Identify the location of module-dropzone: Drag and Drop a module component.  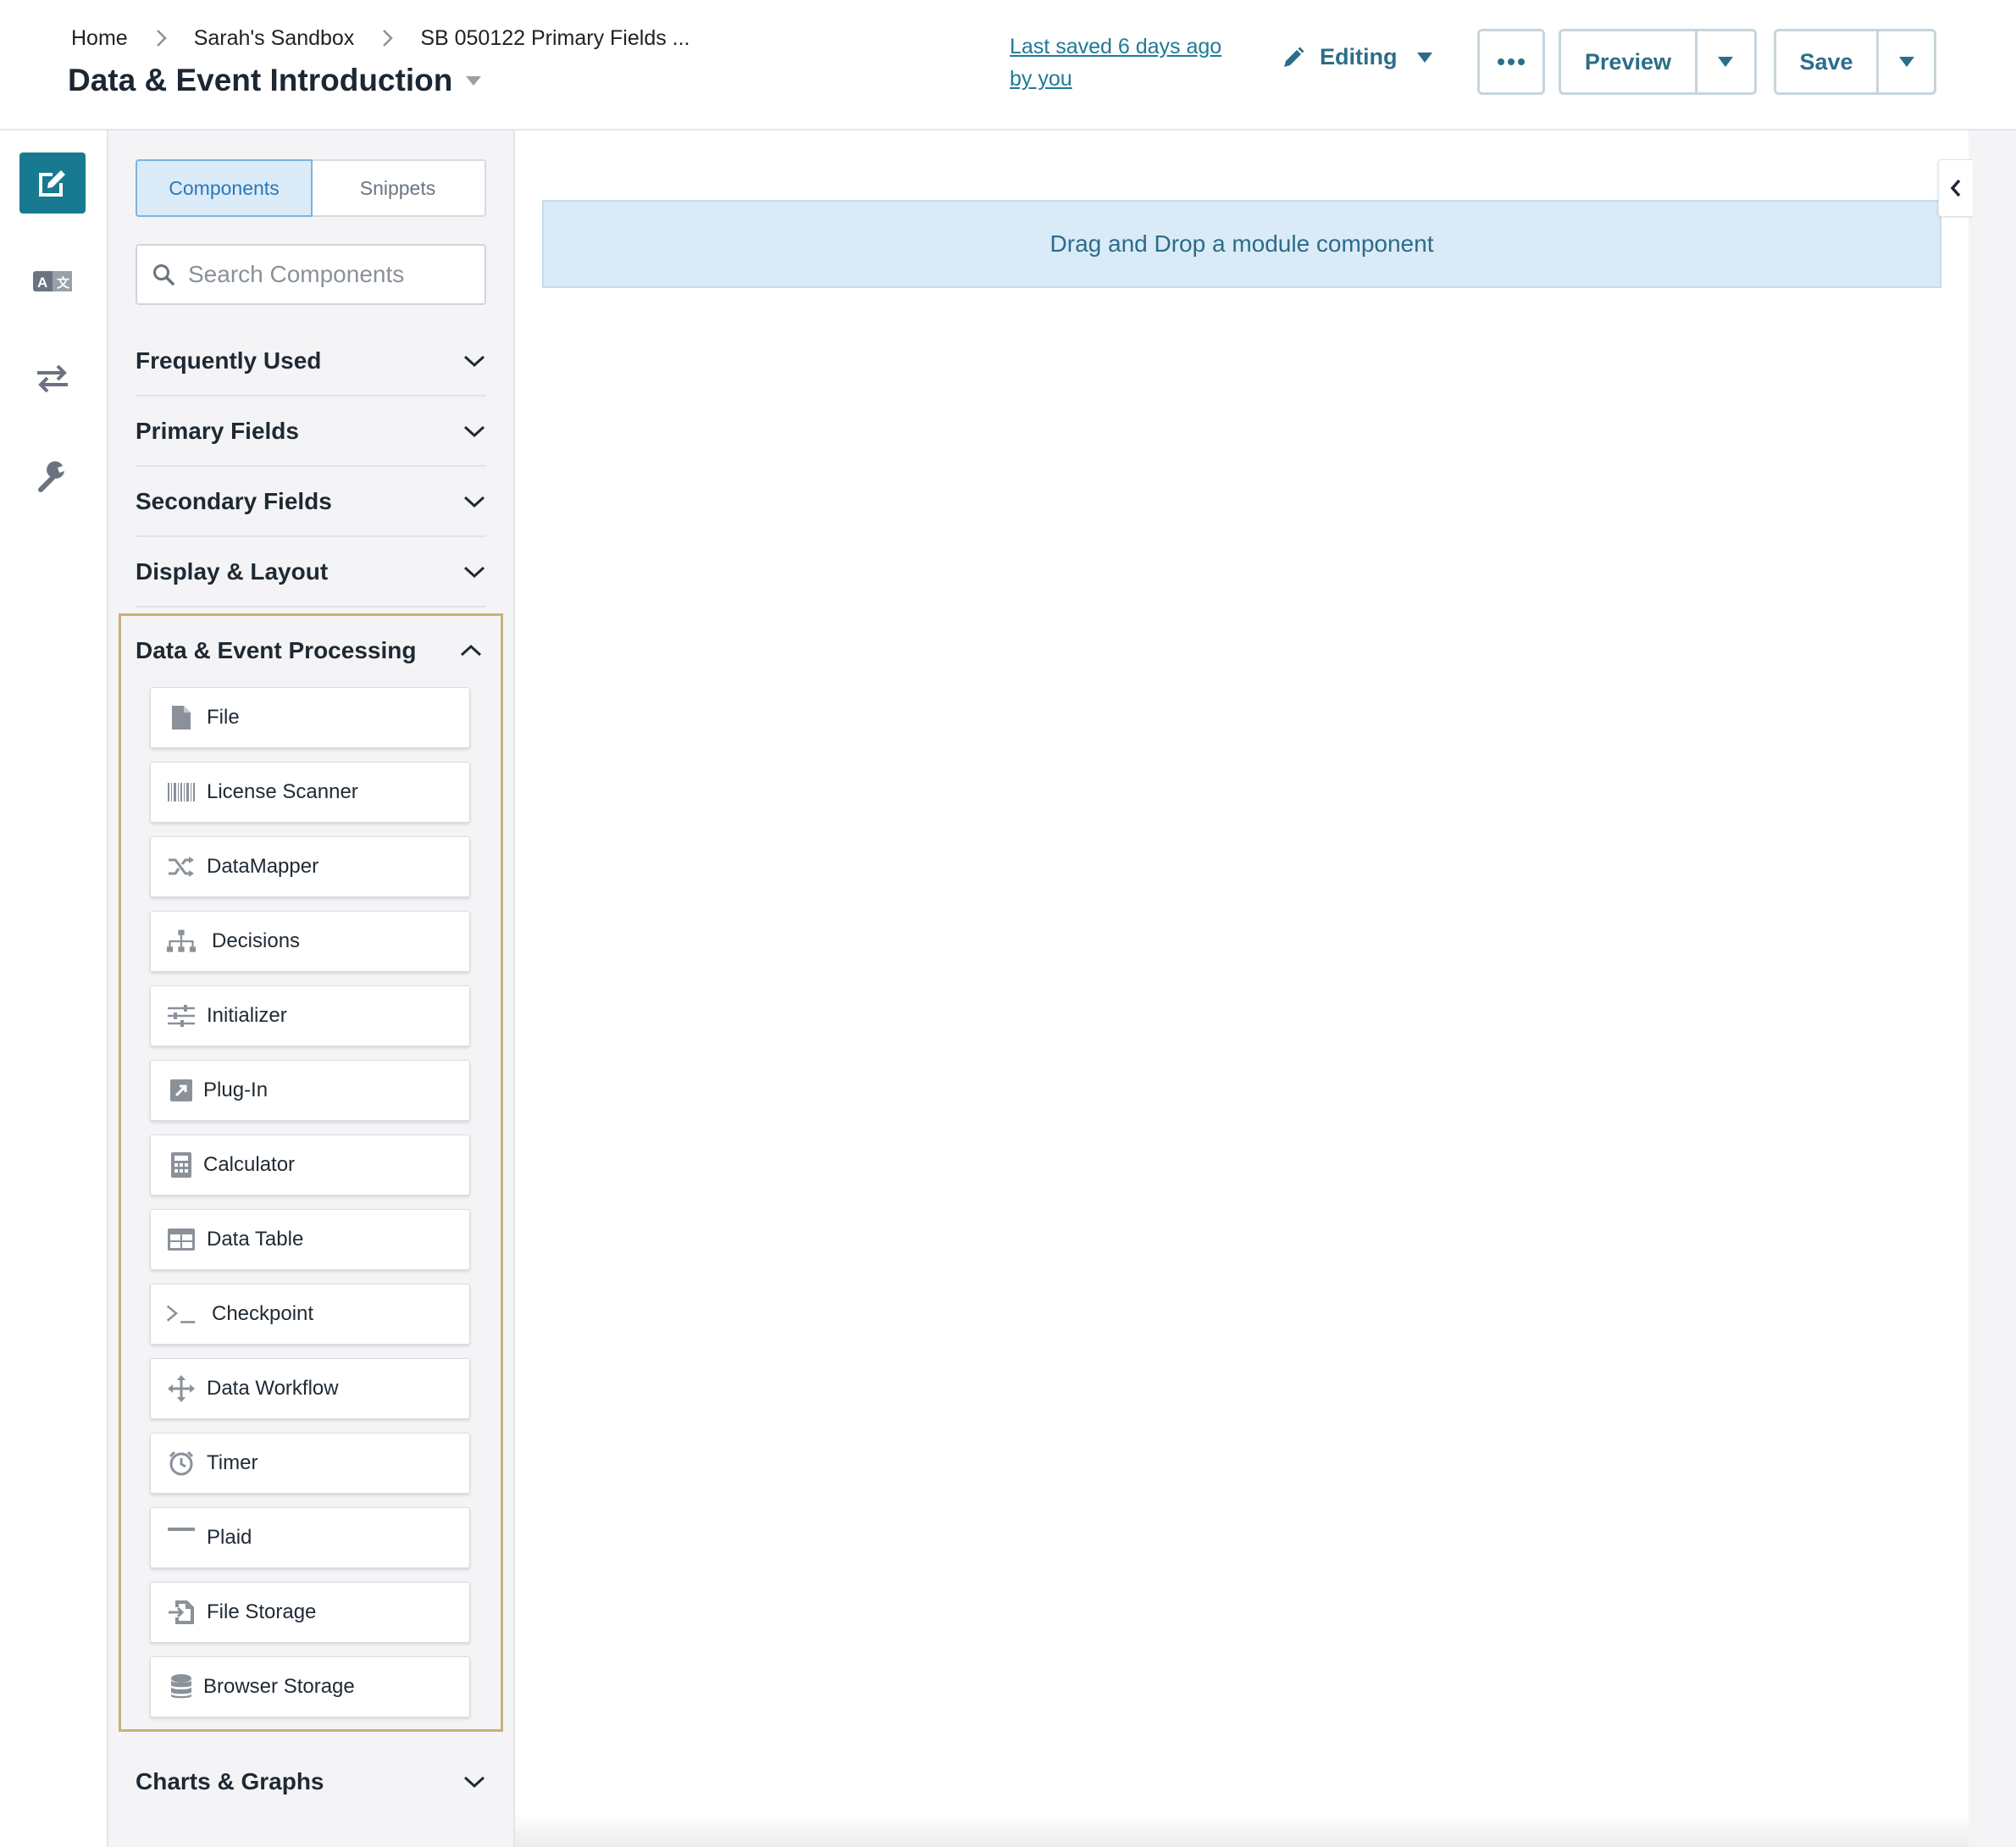
(1241, 244).